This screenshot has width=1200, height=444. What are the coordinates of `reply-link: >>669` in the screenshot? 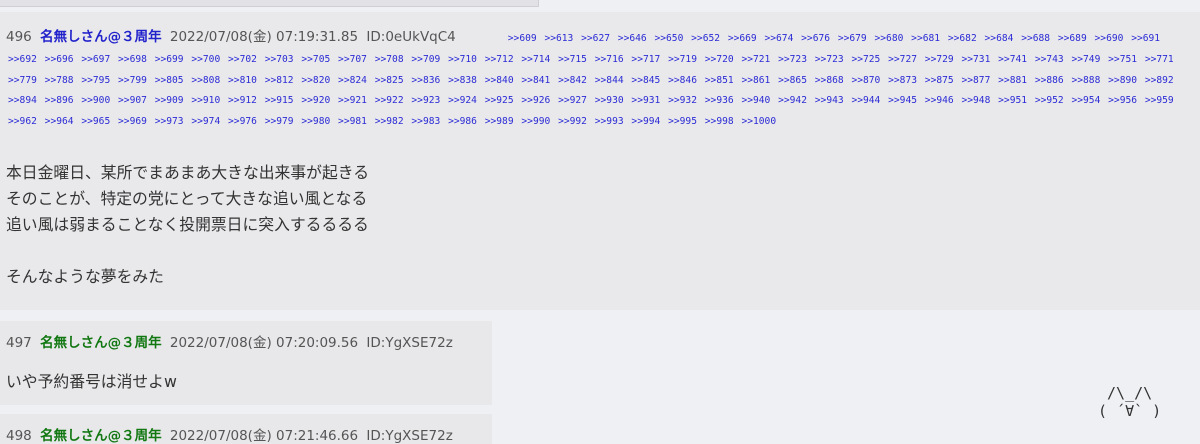 It's located at (742, 38).